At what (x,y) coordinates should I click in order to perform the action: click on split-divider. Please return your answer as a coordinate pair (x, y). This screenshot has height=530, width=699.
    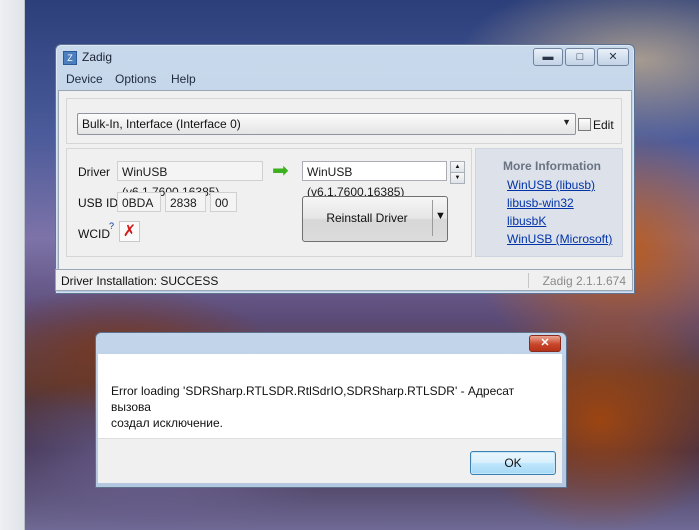
    Looking at the image, I should click on (432, 218).